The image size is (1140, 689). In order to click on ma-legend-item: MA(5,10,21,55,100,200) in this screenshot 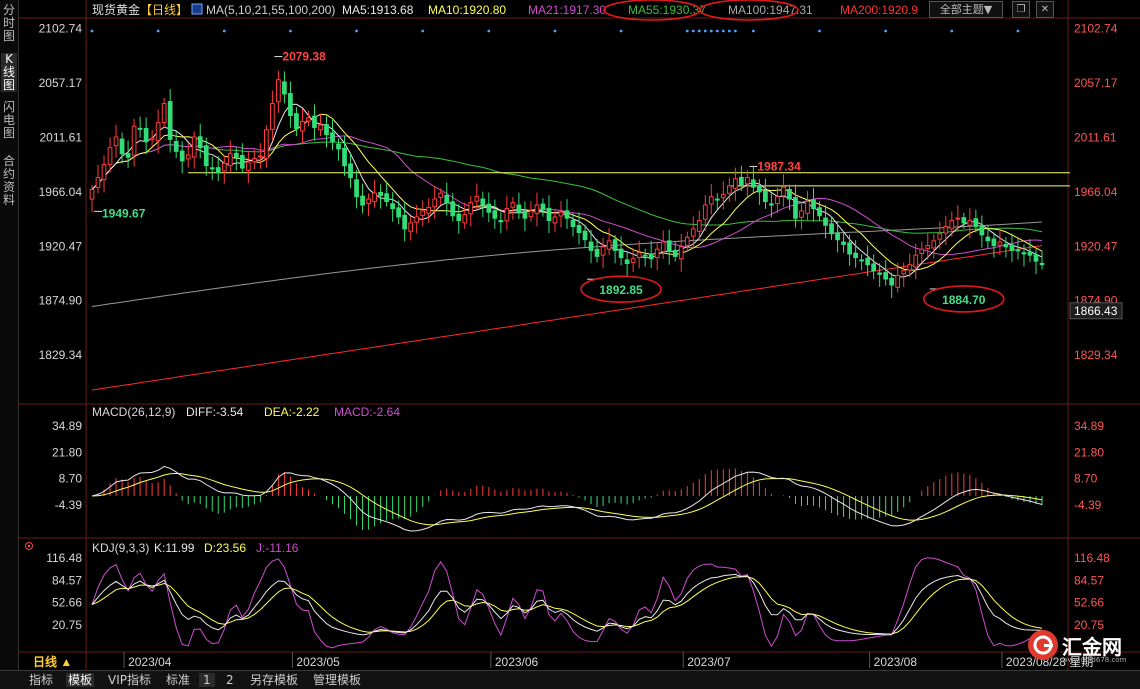, I will do `click(270, 10)`.